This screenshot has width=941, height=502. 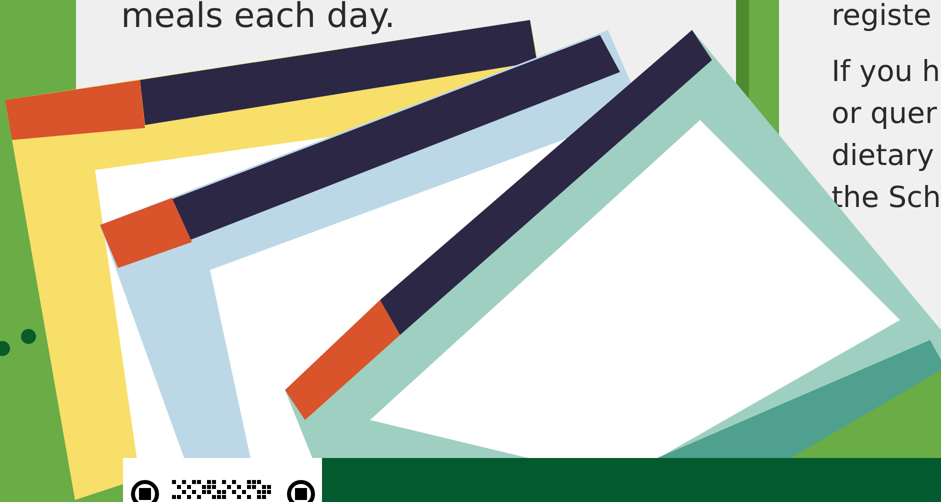 What do you see at coordinates (258, 18) in the screenshot?
I see `intro-text: meals each day.` at bounding box center [258, 18].